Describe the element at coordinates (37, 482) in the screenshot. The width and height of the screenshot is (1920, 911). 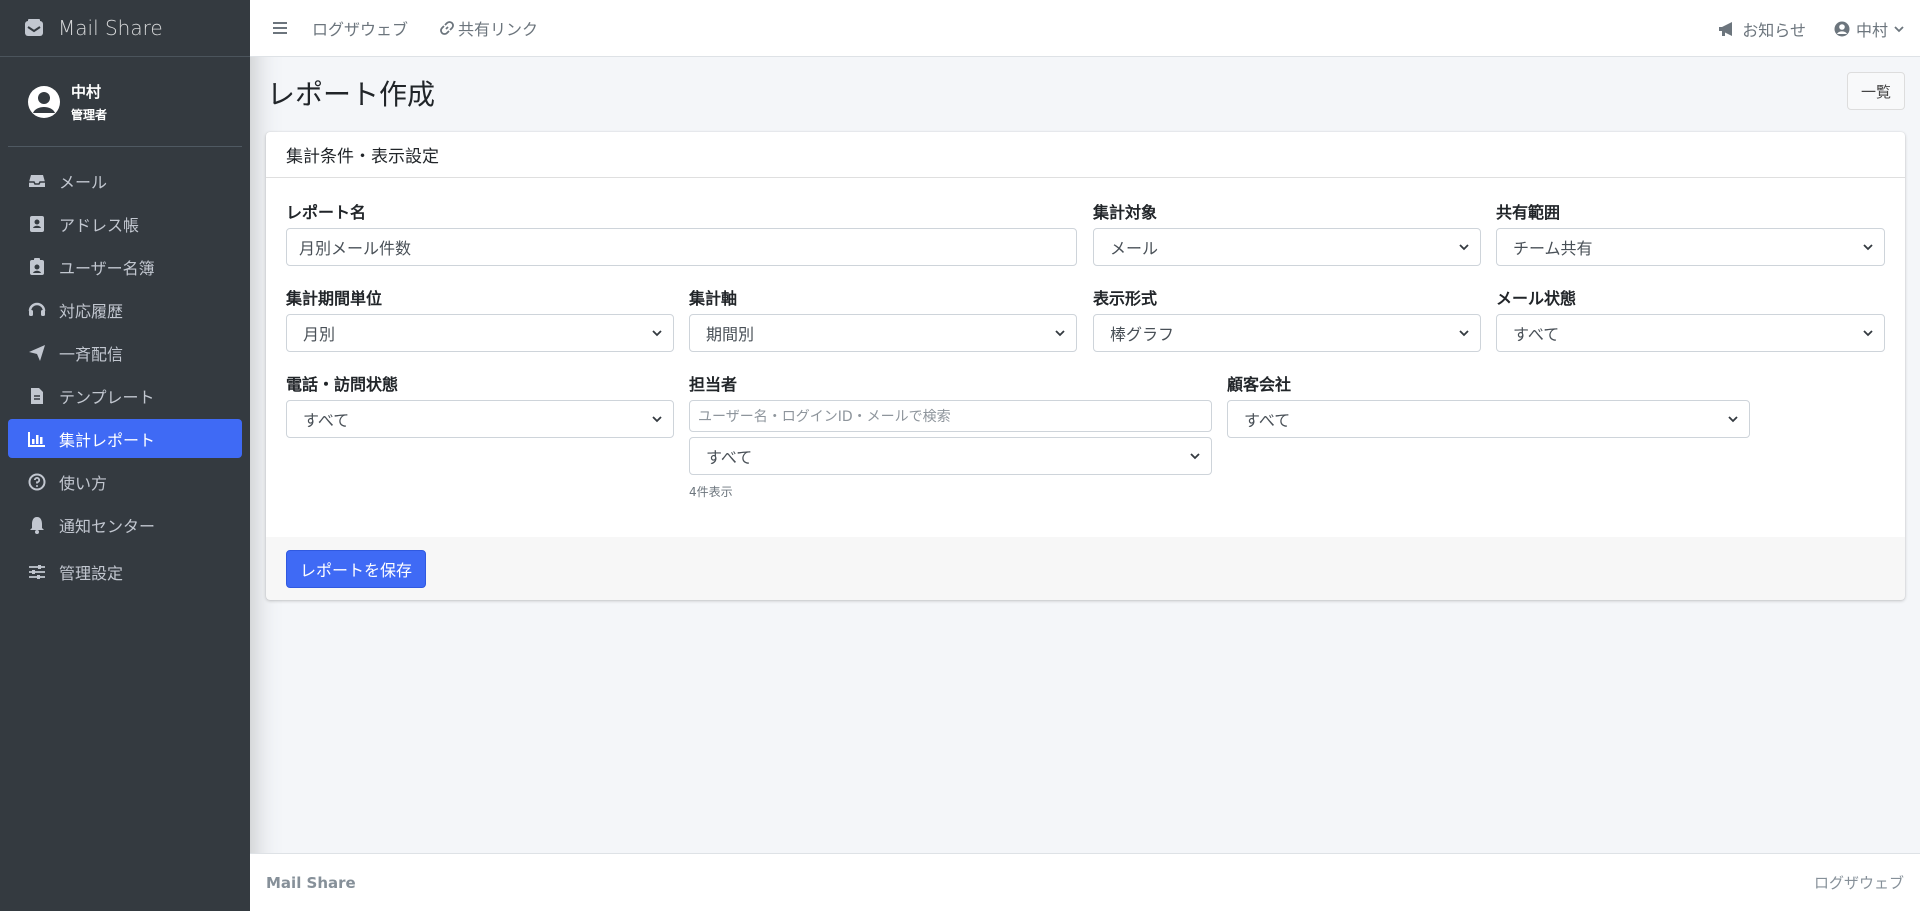
I see `question-circle-icon` at that location.